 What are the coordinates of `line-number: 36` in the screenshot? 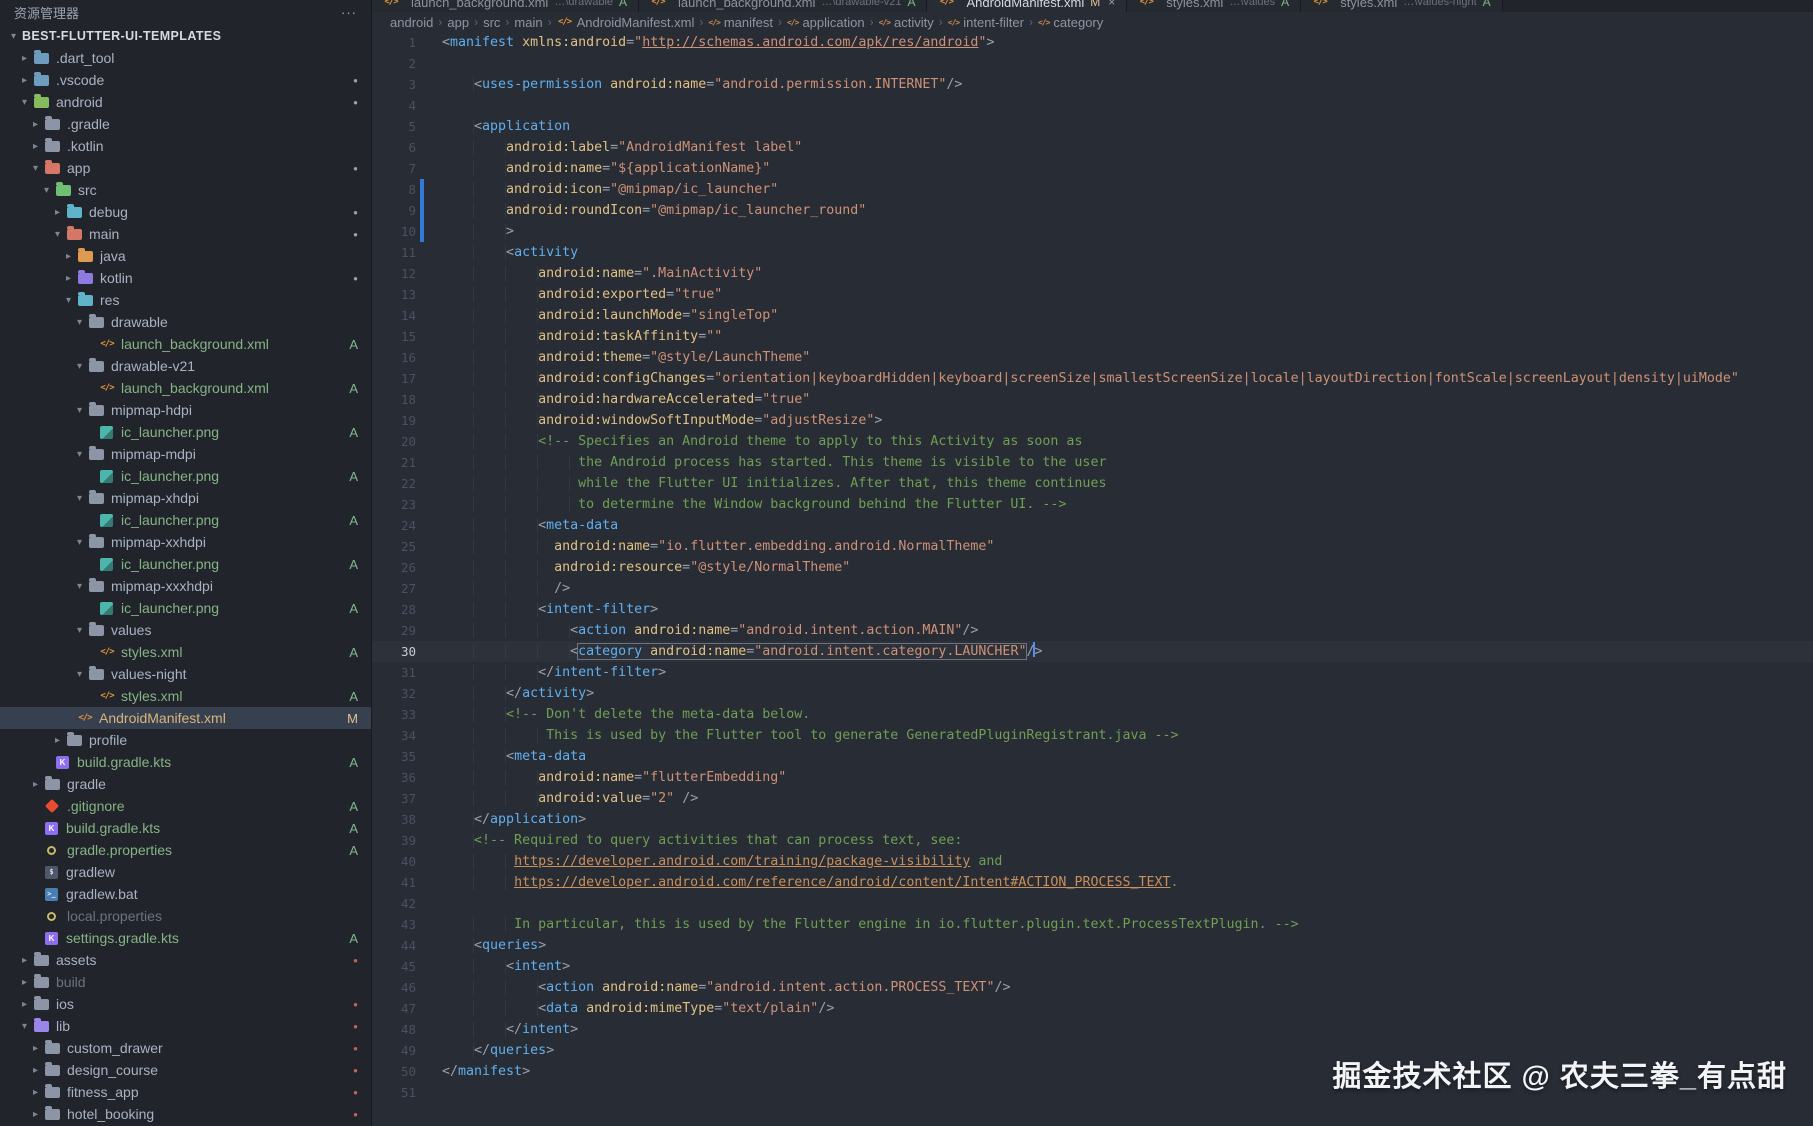 It's located at (394, 777).